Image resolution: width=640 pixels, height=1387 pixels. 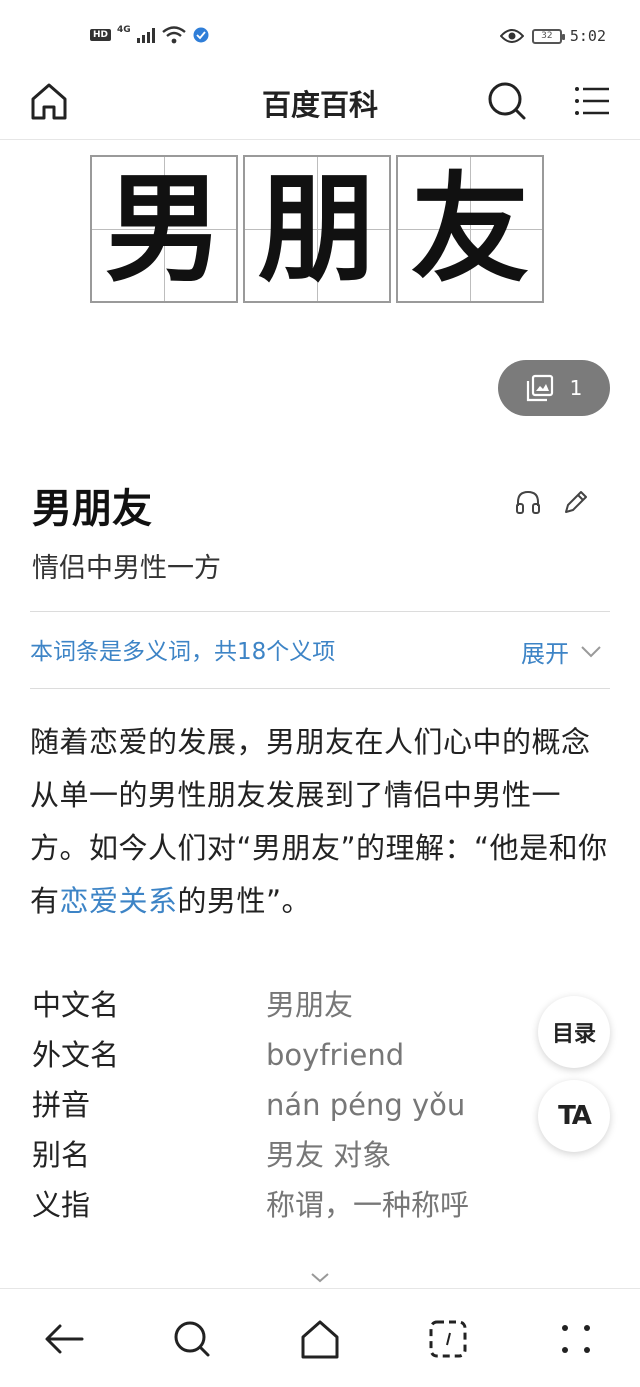 I want to click on infobox-value: nán péng yǒu, so click(x=366, y=1105).